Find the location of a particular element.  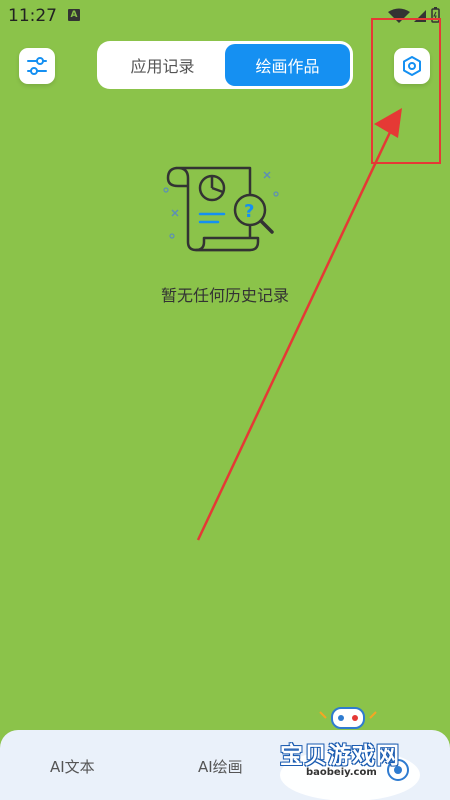

document-search-illustration: ? is located at coordinates (221, 209).